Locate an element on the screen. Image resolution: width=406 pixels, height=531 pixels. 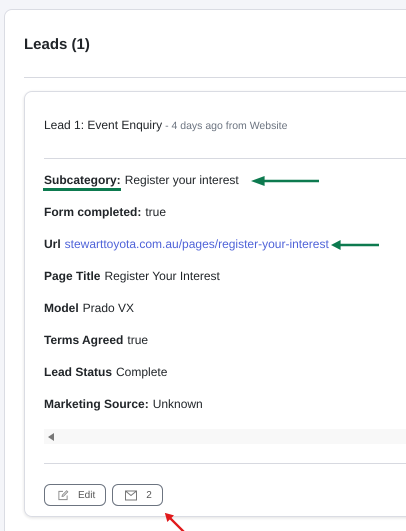
field-label: Marketing Source: is located at coordinates (96, 404).